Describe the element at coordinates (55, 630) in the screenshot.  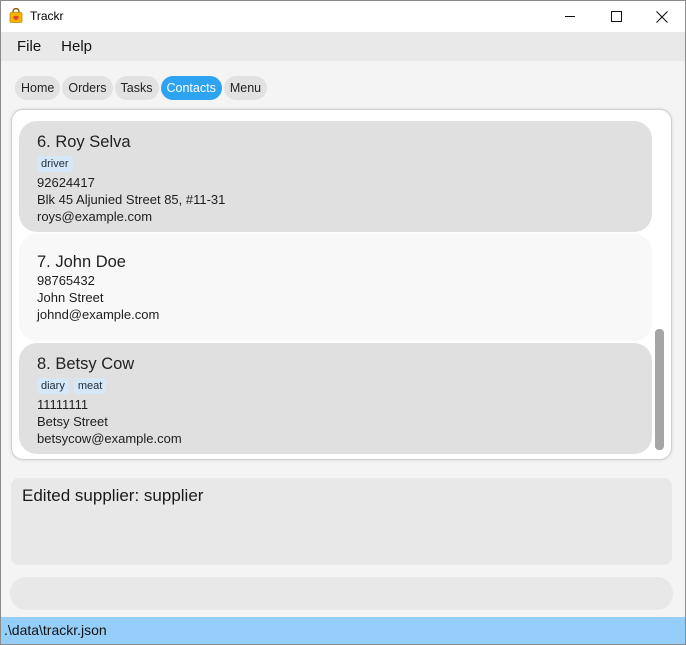
I see `data-file-path: .\data\trackr.json` at that location.